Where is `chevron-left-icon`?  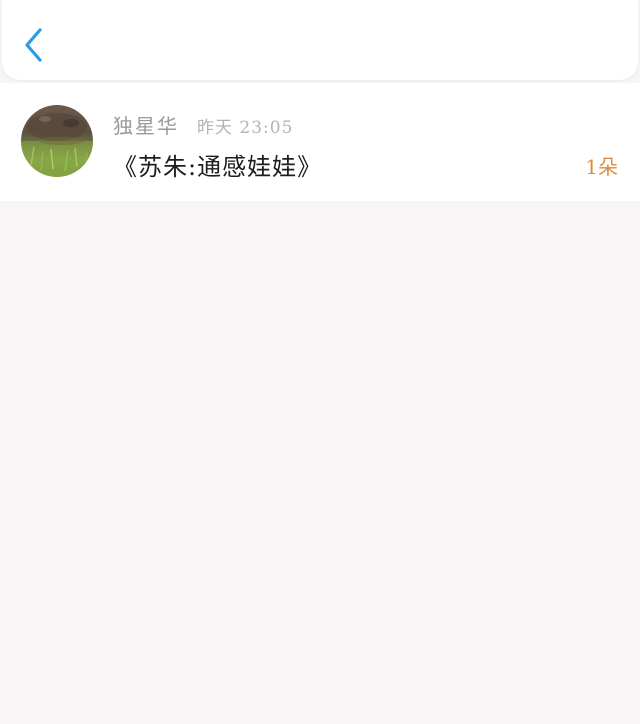
chevron-left-icon is located at coordinates (33, 45).